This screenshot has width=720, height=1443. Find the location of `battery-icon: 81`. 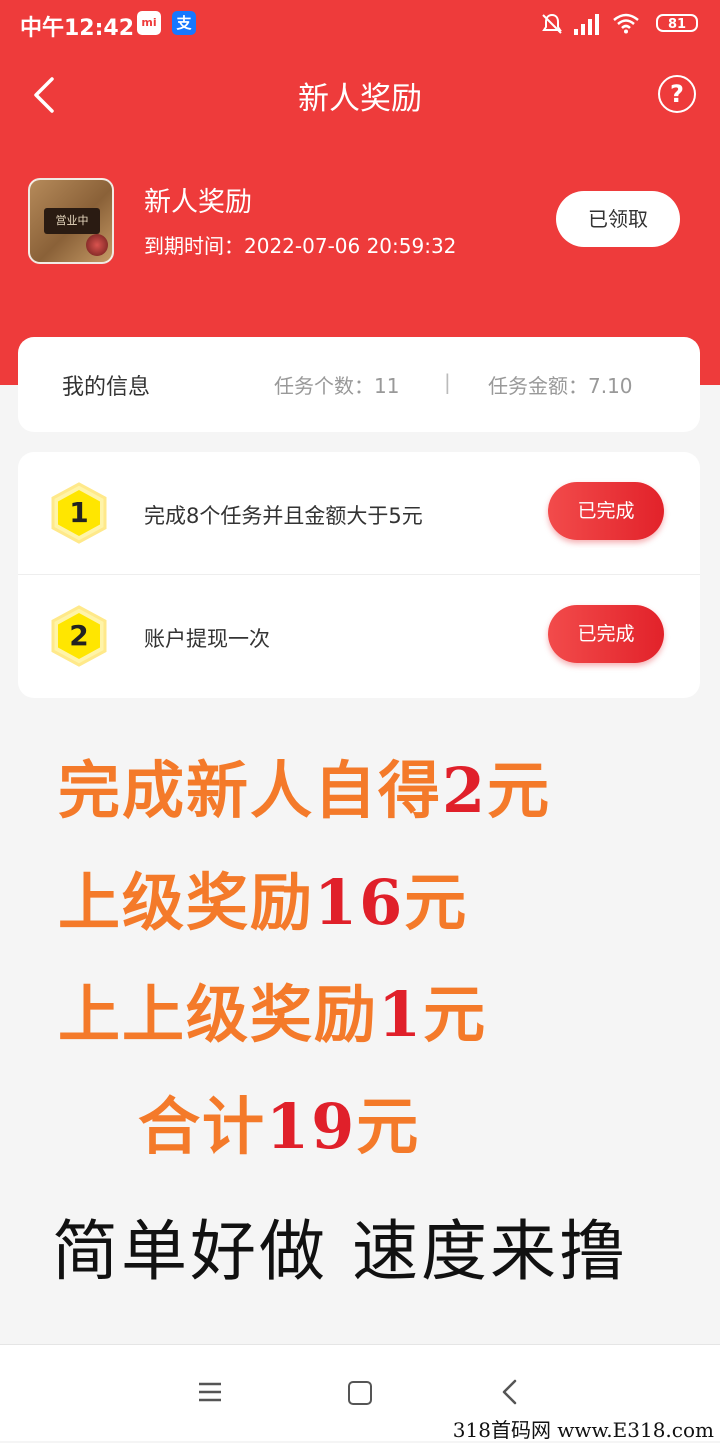

battery-icon: 81 is located at coordinates (677, 23).